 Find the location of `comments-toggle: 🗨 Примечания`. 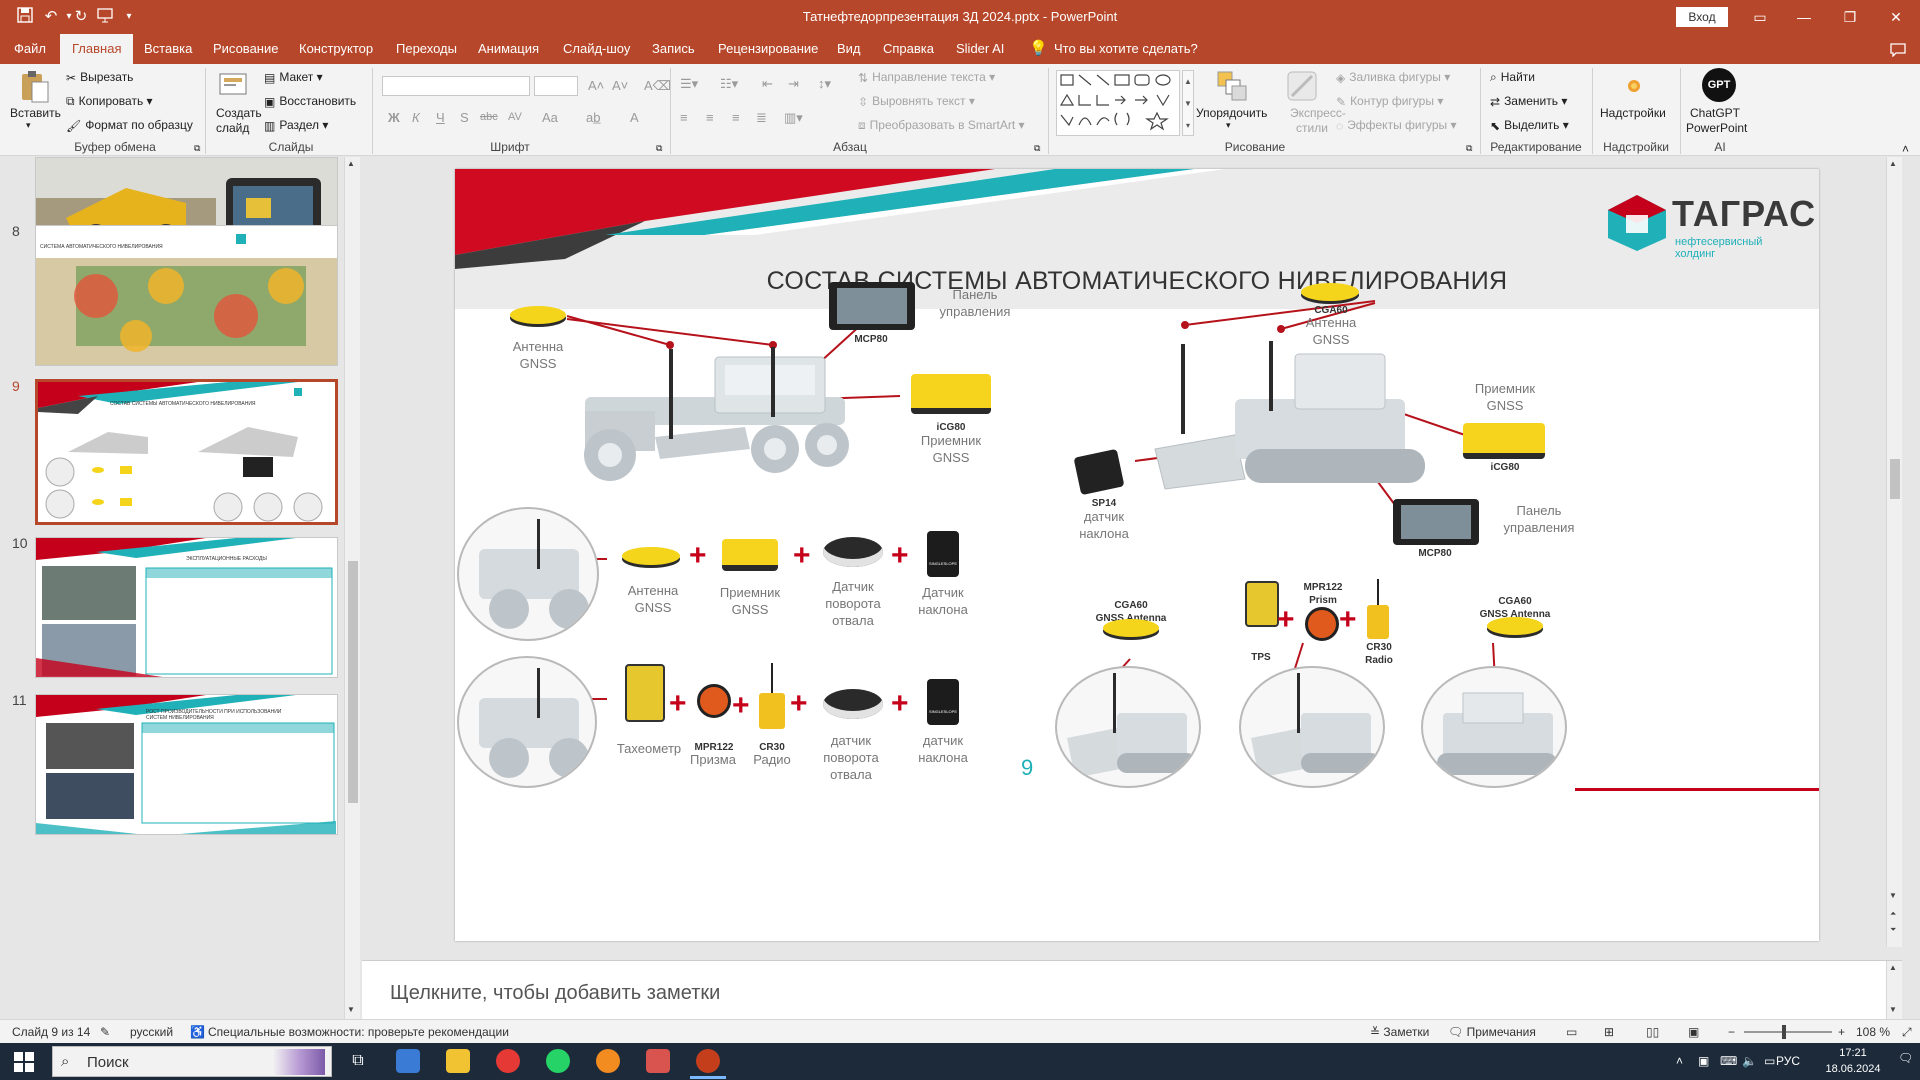

comments-toggle: 🗨 Примечания is located at coordinates (1492, 1032).